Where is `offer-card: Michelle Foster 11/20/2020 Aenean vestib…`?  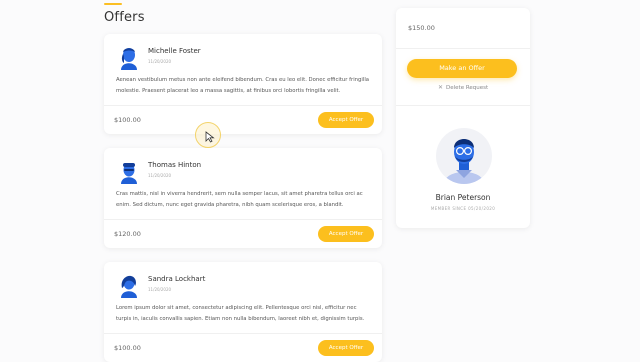 offer-card: Michelle Foster 11/20/2020 Aenean vestib… is located at coordinates (243, 84).